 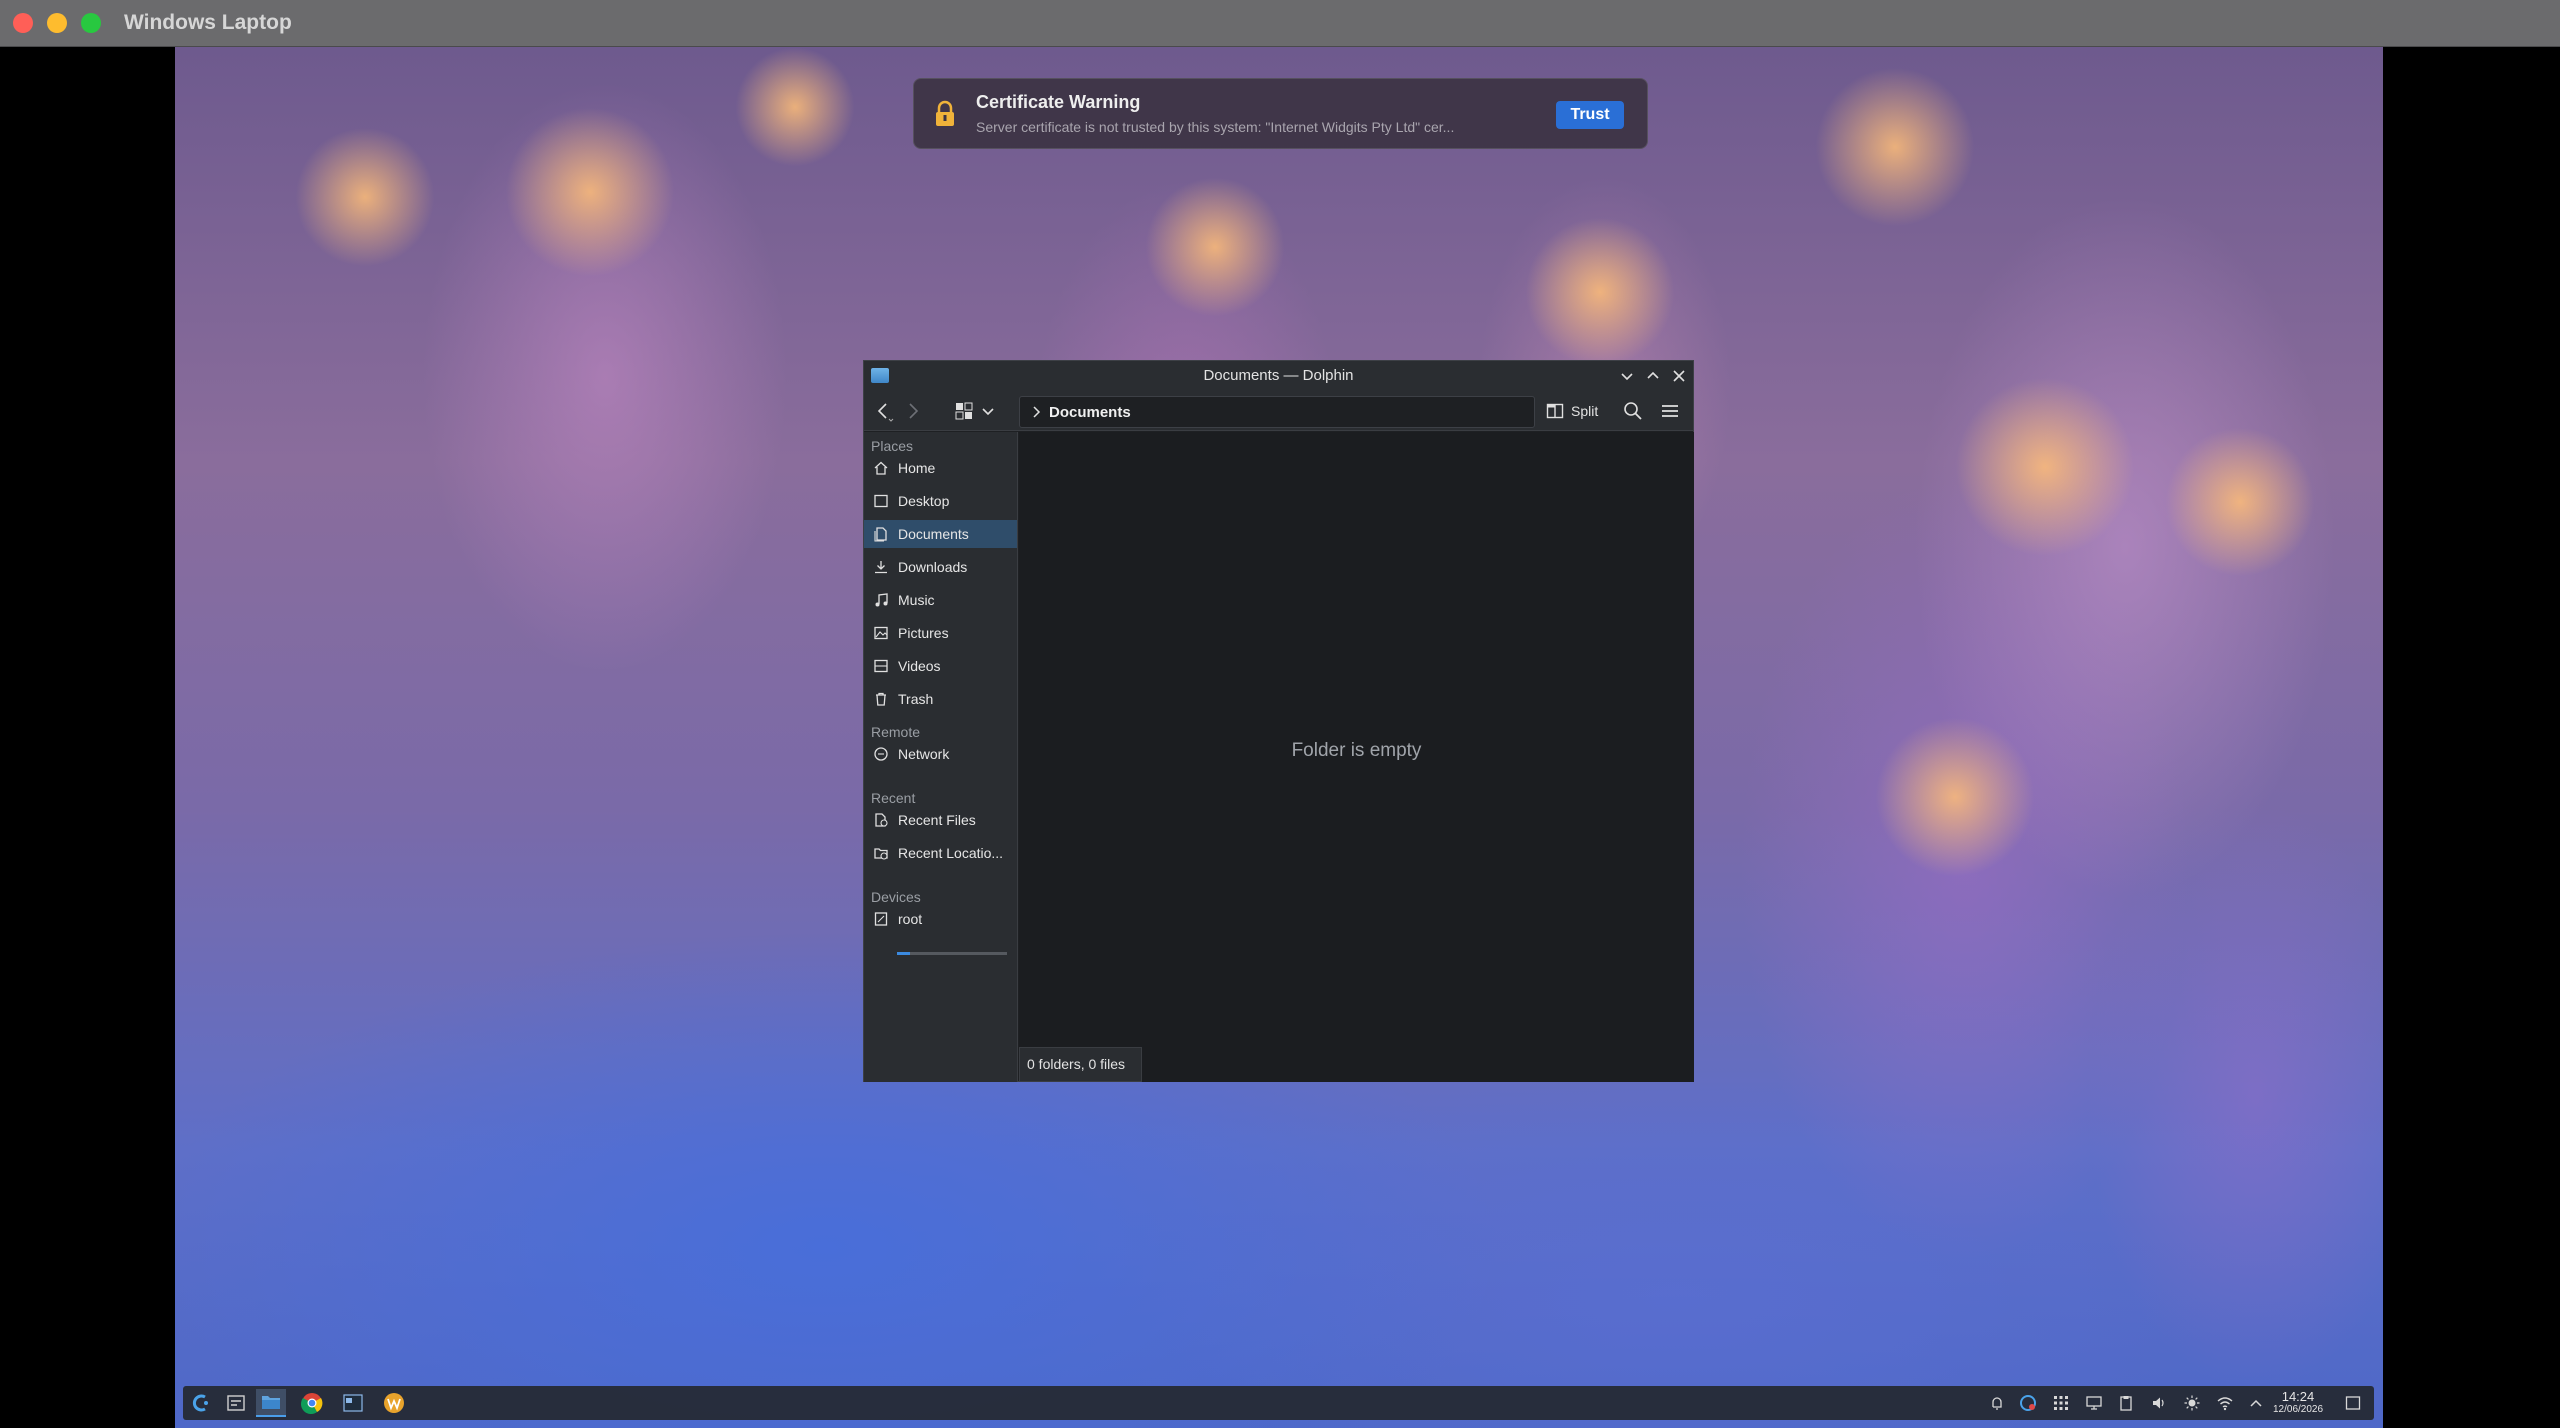 I want to click on sidebar-item-label: Documents, so click(x=933, y=534).